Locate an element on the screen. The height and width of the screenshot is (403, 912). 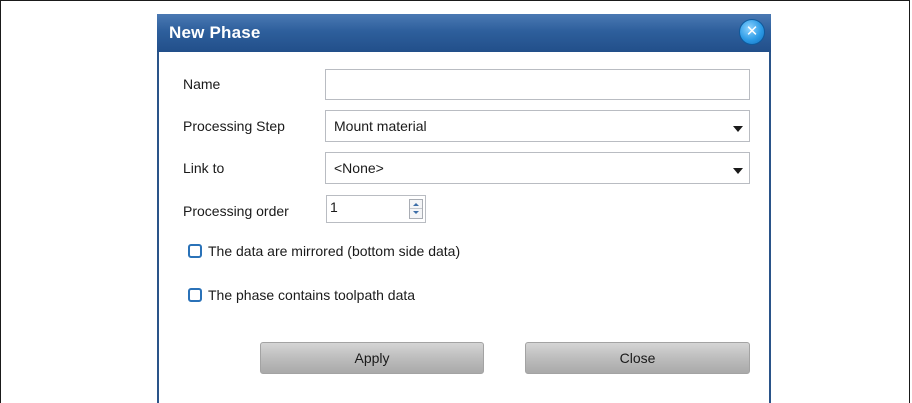
name-label: Name is located at coordinates (202, 84).